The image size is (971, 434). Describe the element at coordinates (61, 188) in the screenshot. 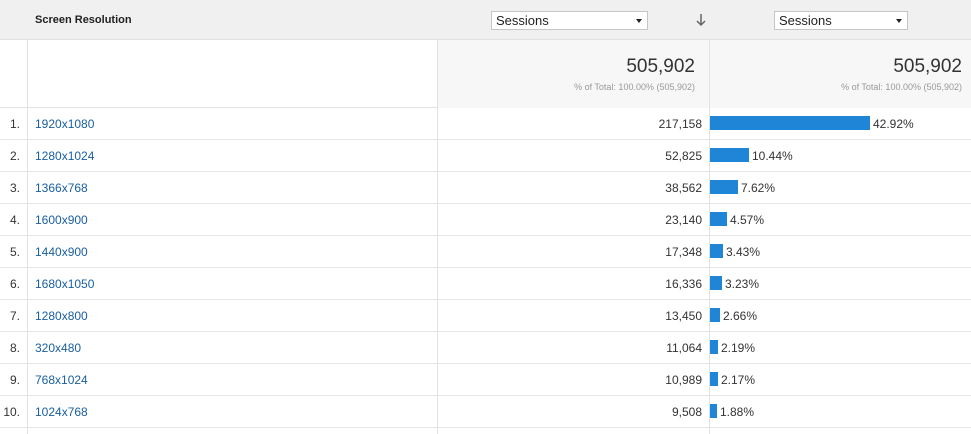

I see `screen-resolution-link: 1366x768` at that location.